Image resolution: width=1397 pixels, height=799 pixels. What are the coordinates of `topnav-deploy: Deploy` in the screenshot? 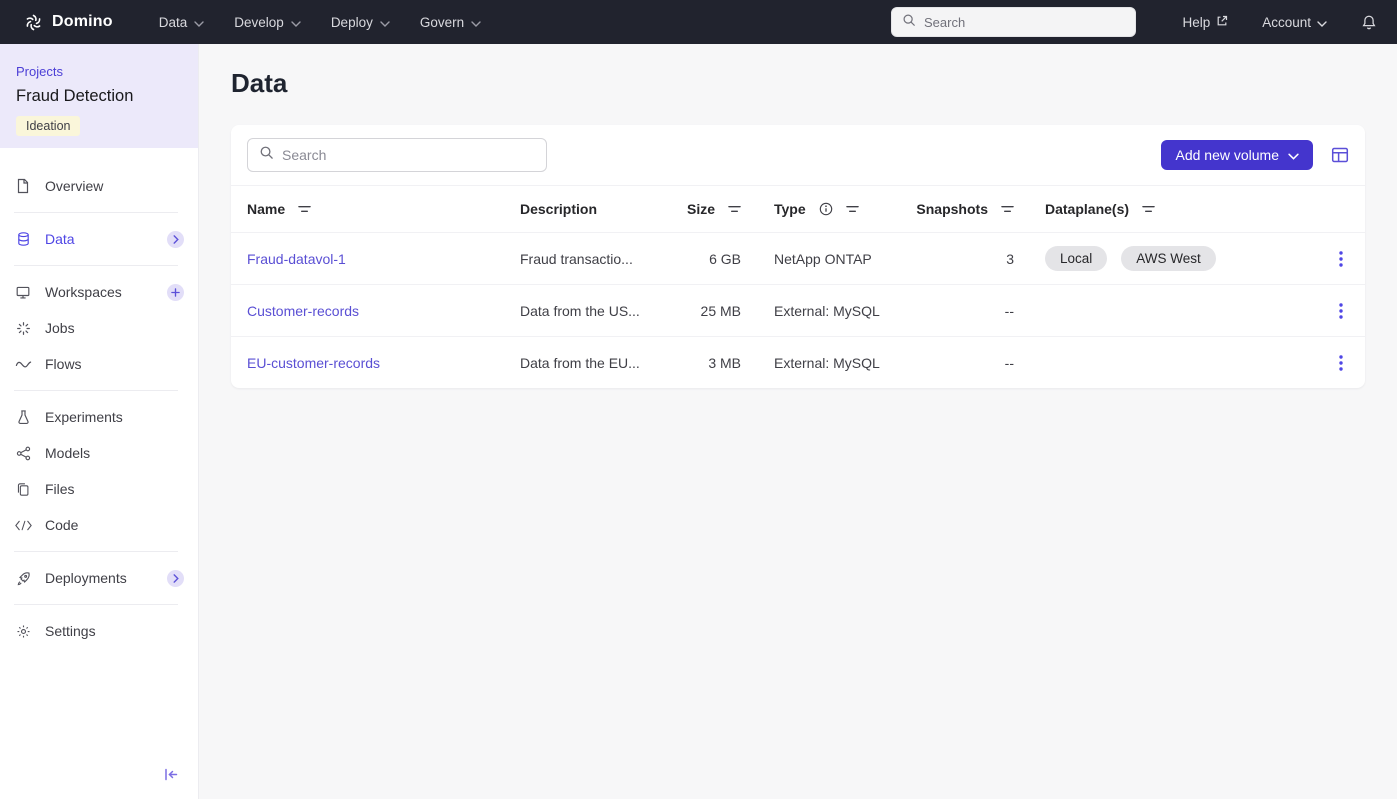 It's located at (360, 22).